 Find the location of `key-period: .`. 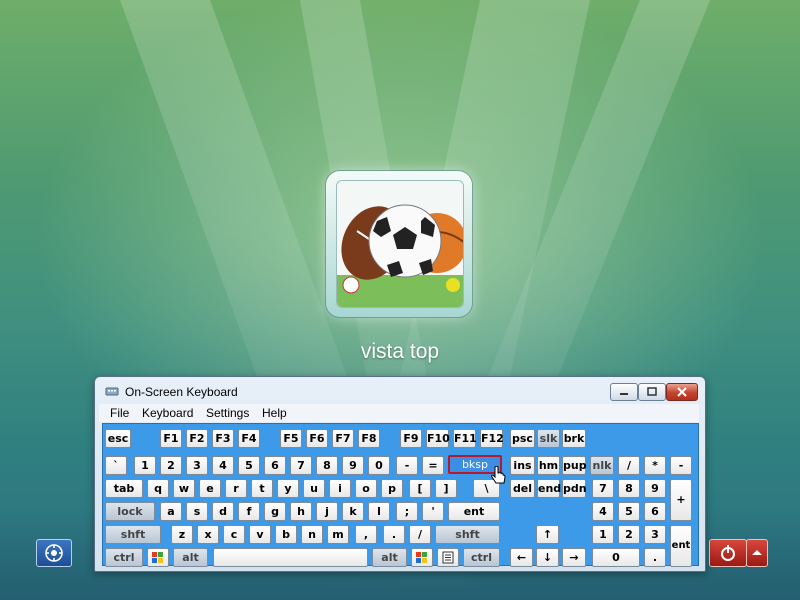

key-period: . is located at coordinates (394, 534).